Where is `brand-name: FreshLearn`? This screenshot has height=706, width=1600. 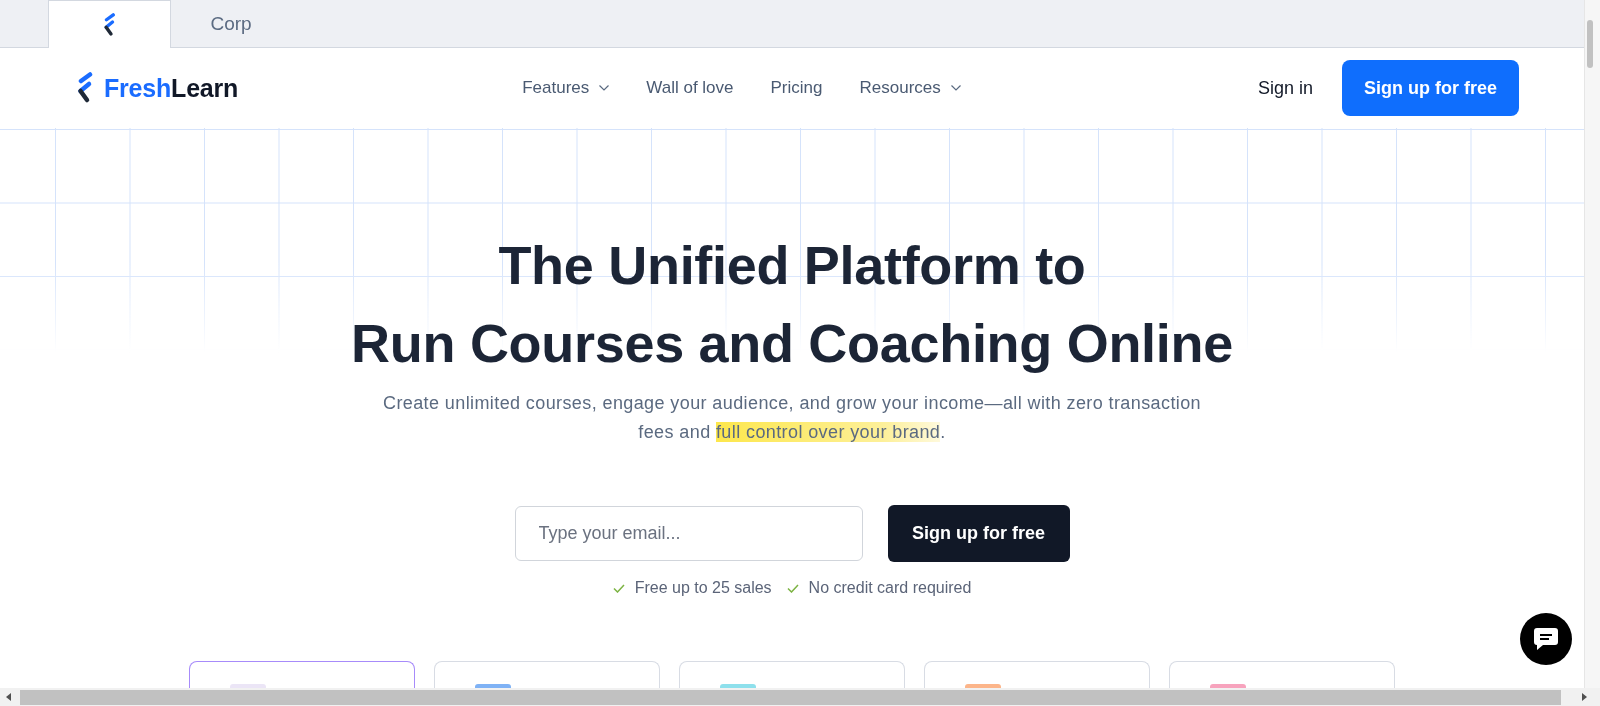 brand-name: FreshLearn is located at coordinates (171, 88).